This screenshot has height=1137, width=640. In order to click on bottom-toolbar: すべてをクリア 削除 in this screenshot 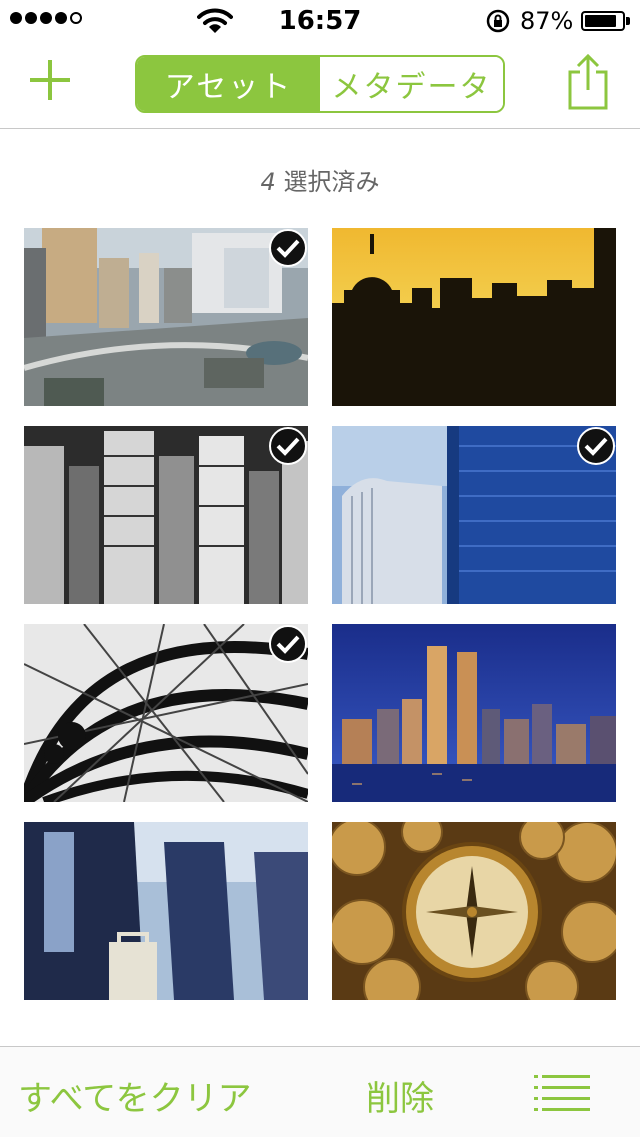, I will do `click(320, 1091)`.